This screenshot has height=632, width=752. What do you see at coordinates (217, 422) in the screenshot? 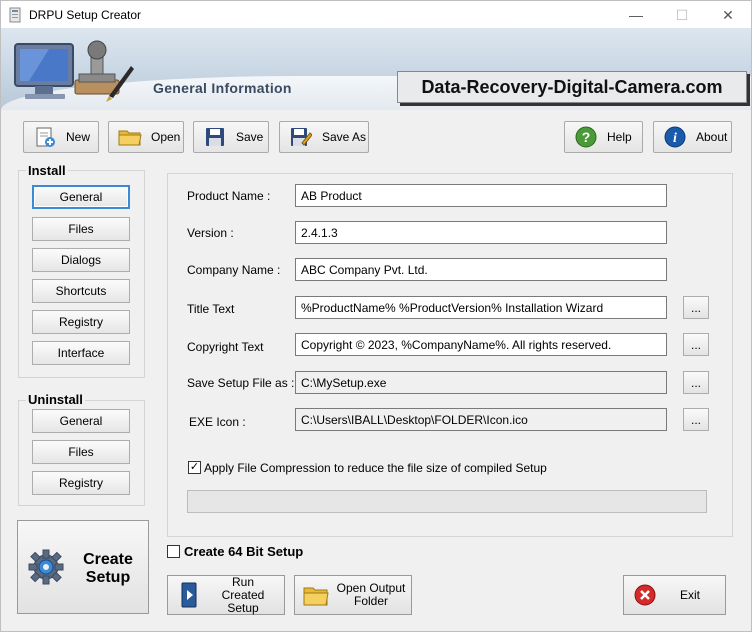
I see `exe-icon-label: EXE Icon :` at bounding box center [217, 422].